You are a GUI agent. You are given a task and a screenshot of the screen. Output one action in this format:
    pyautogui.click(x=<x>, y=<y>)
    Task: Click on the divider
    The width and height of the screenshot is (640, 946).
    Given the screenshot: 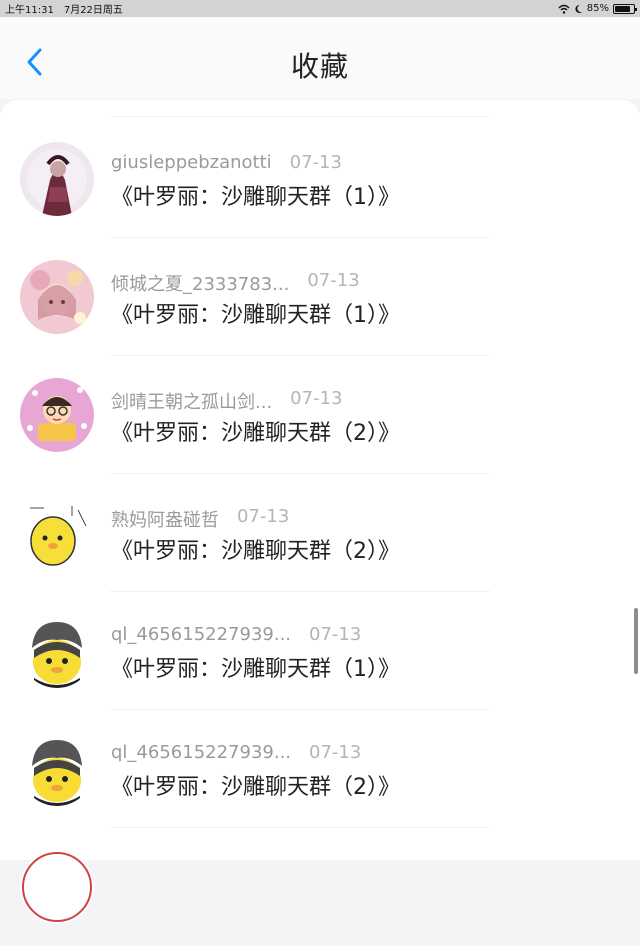 What is the action you would take?
    pyautogui.click(x=300, y=116)
    